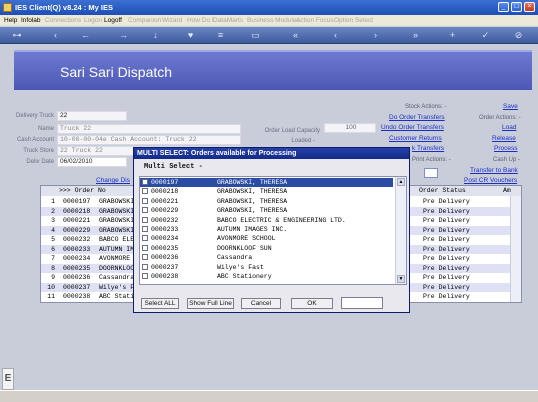  Describe the element at coordinates (315, 20) in the screenshot. I see `menu-action-focus: Action Focus` at that location.